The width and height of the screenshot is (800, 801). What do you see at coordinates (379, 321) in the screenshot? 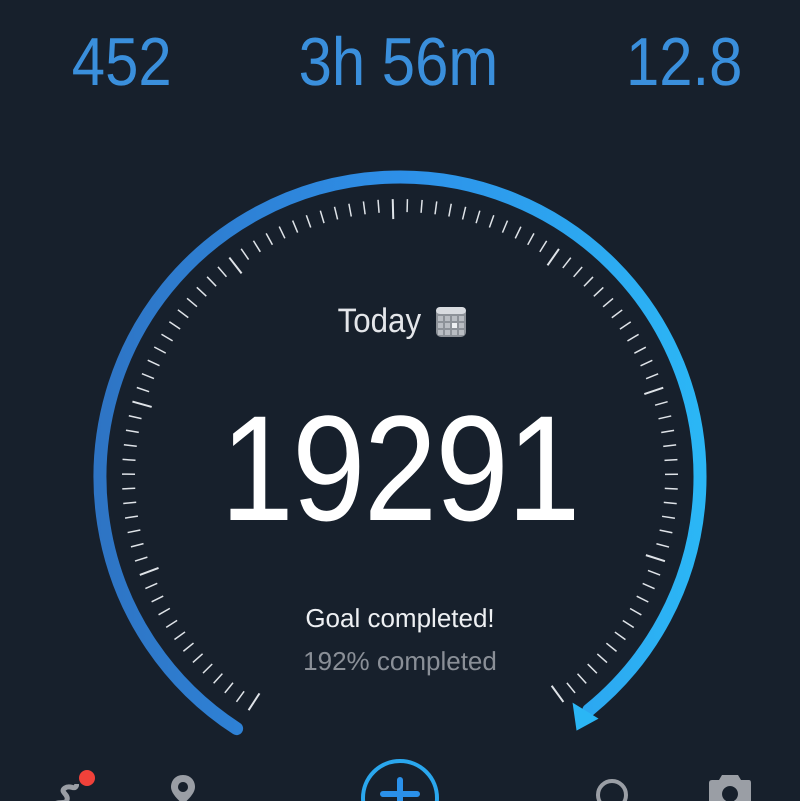
I see `period-label: Today` at bounding box center [379, 321].